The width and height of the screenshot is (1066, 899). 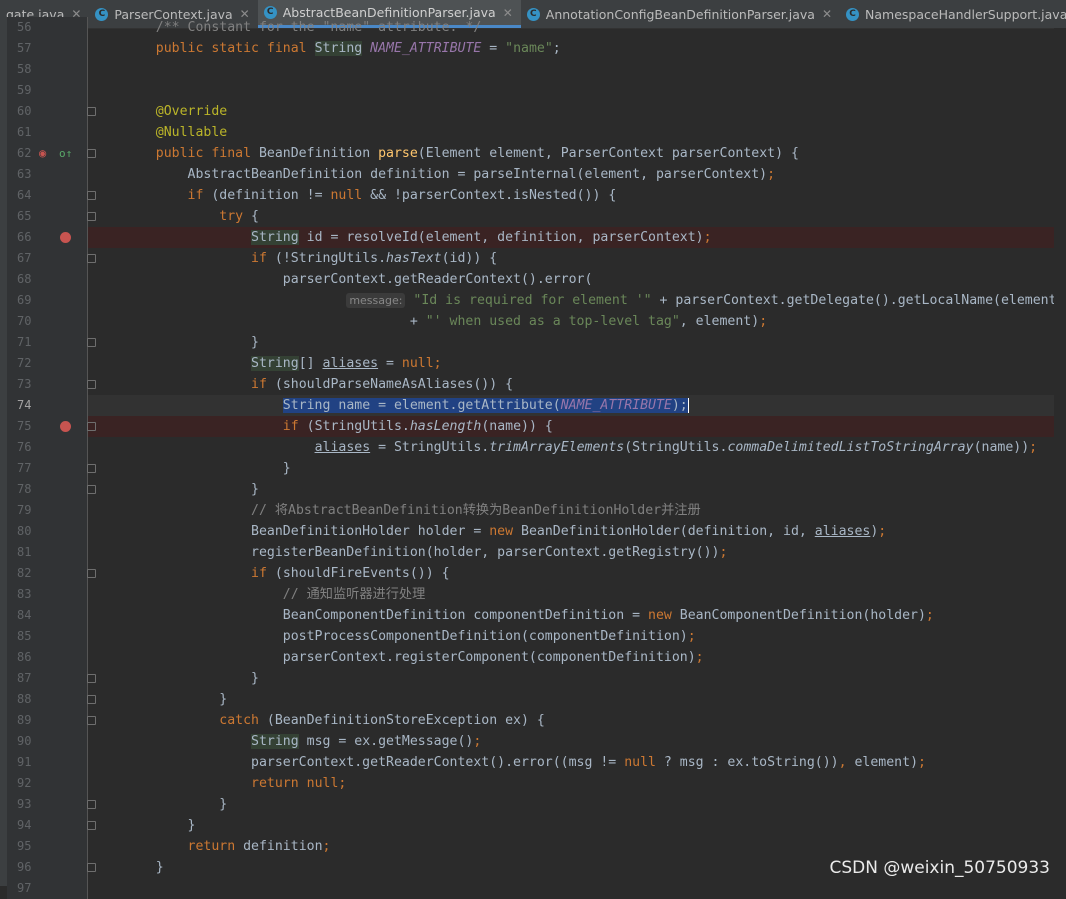 What do you see at coordinates (47, 279) in the screenshot?
I see `gutter: 68` at bounding box center [47, 279].